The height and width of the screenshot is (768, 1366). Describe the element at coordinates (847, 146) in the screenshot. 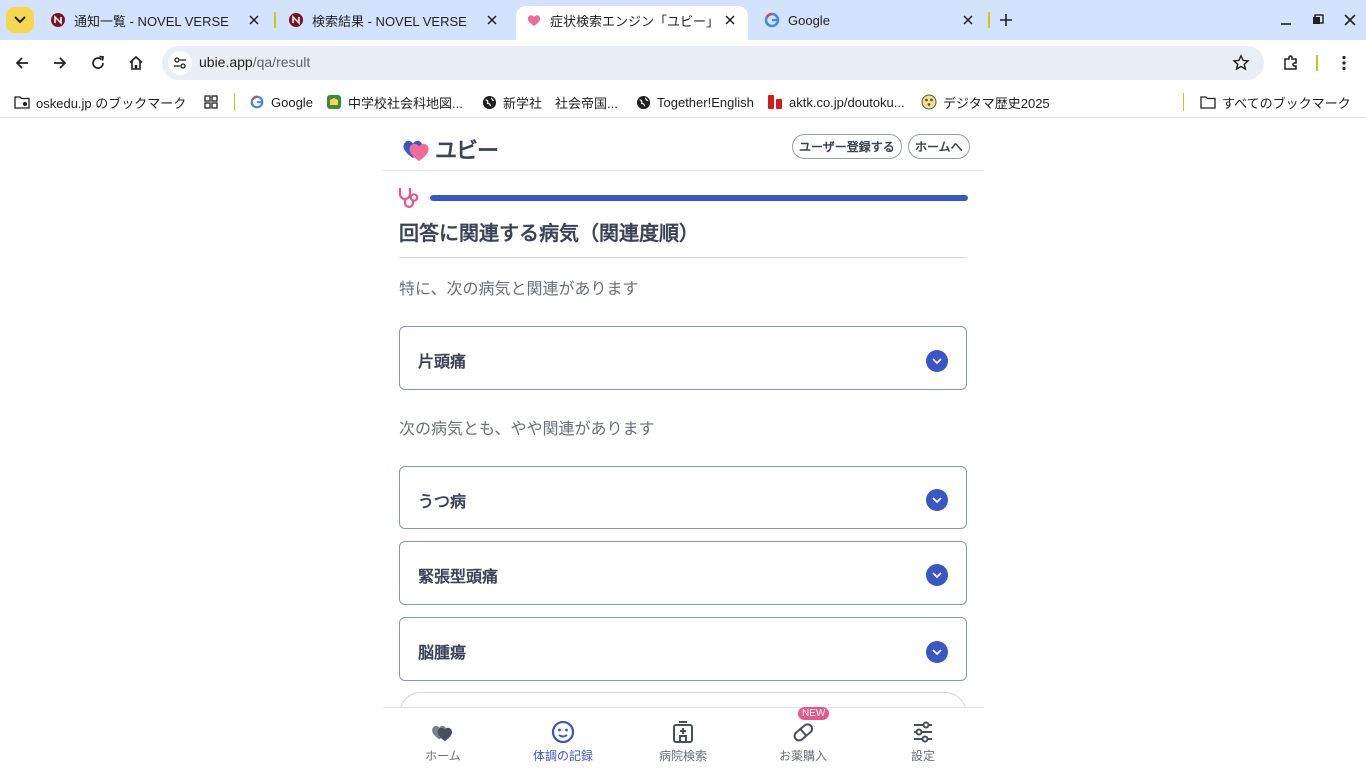

I see `register-button: ユーザー登録する` at that location.